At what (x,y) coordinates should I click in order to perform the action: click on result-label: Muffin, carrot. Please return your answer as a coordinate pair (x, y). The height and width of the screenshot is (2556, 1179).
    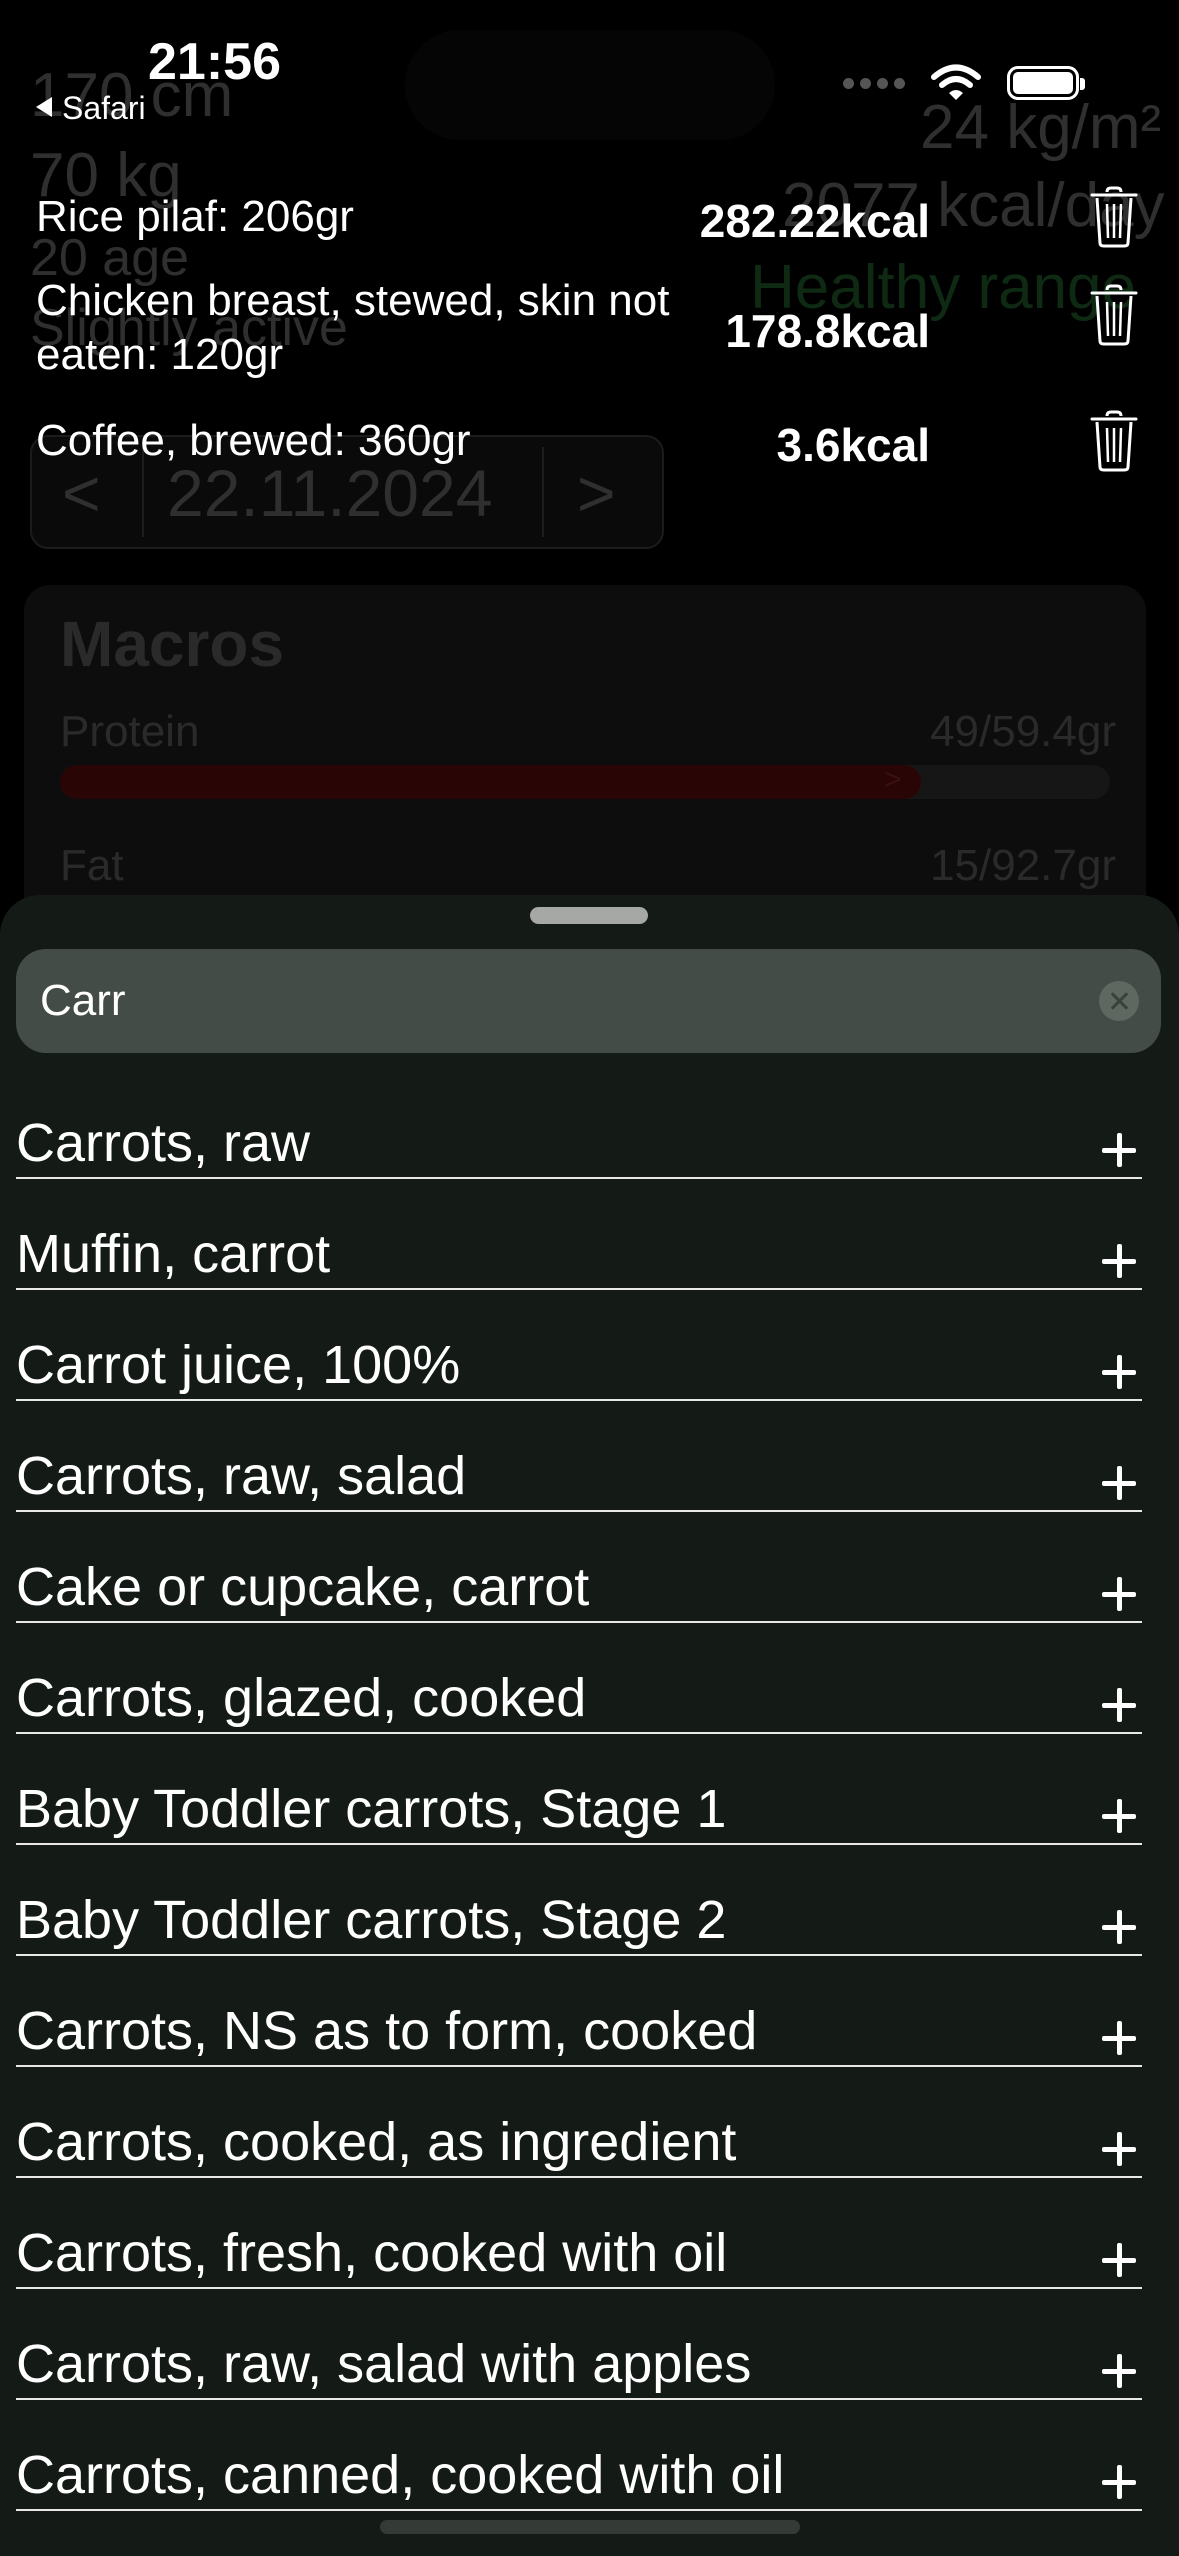
    Looking at the image, I should click on (173, 1254).